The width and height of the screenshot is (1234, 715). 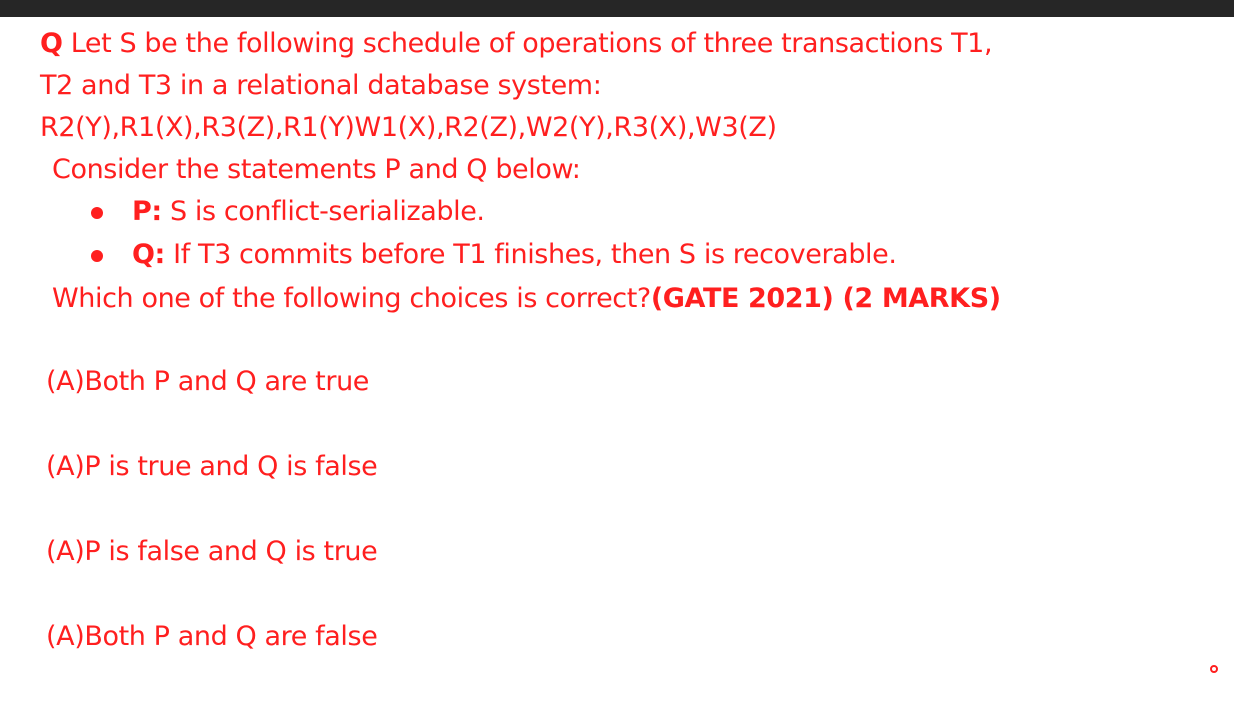 What do you see at coordinates (212, 636) in the screenshot?
I see `option-4: (A)Both P and Q are false` at bounding box center [212, 636].